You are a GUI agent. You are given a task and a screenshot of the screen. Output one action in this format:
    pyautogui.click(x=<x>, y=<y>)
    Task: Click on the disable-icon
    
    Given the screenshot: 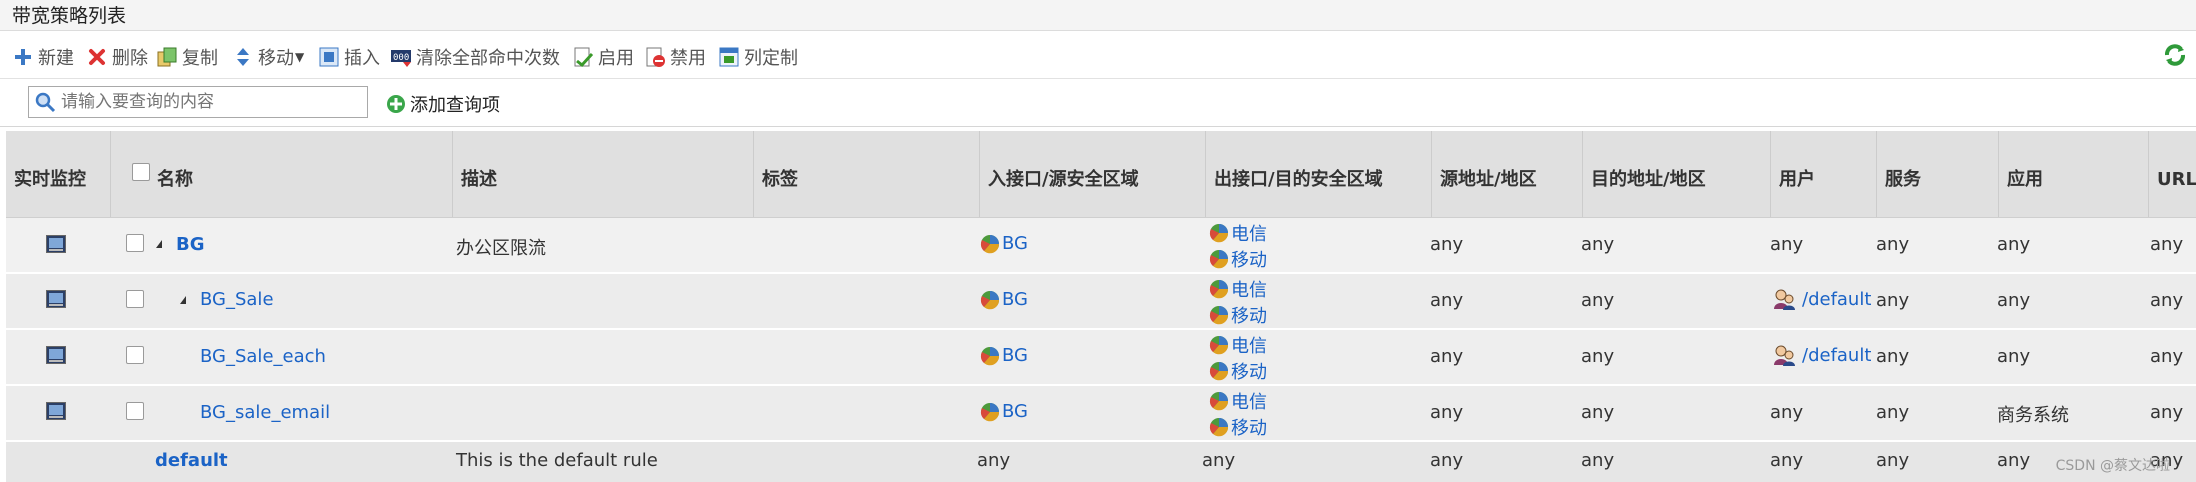 What is the action you would take?
    pyautogui.click(x=655, y=57)
    